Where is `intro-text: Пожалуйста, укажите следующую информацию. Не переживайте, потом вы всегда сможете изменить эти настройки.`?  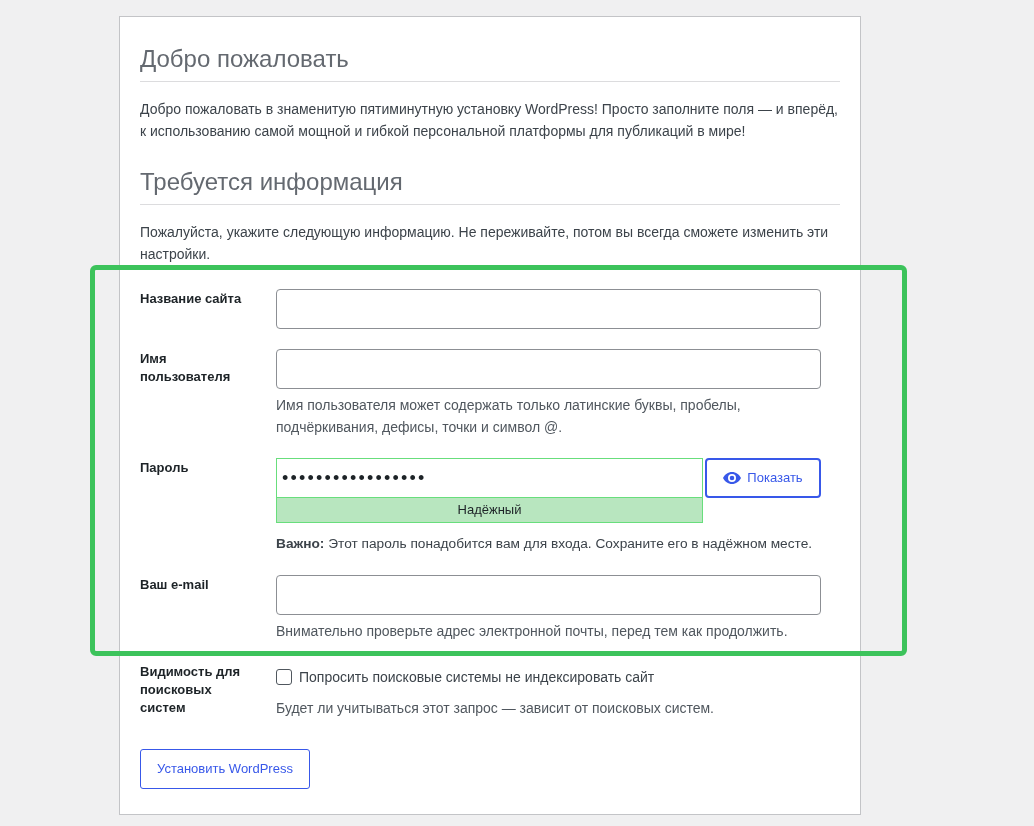
intro-text: Пожалуйста, укажите следующую информацию. Не переживайте, потом вы всегда сможете изменить эти настройки. is located at coordinates (485, 243).